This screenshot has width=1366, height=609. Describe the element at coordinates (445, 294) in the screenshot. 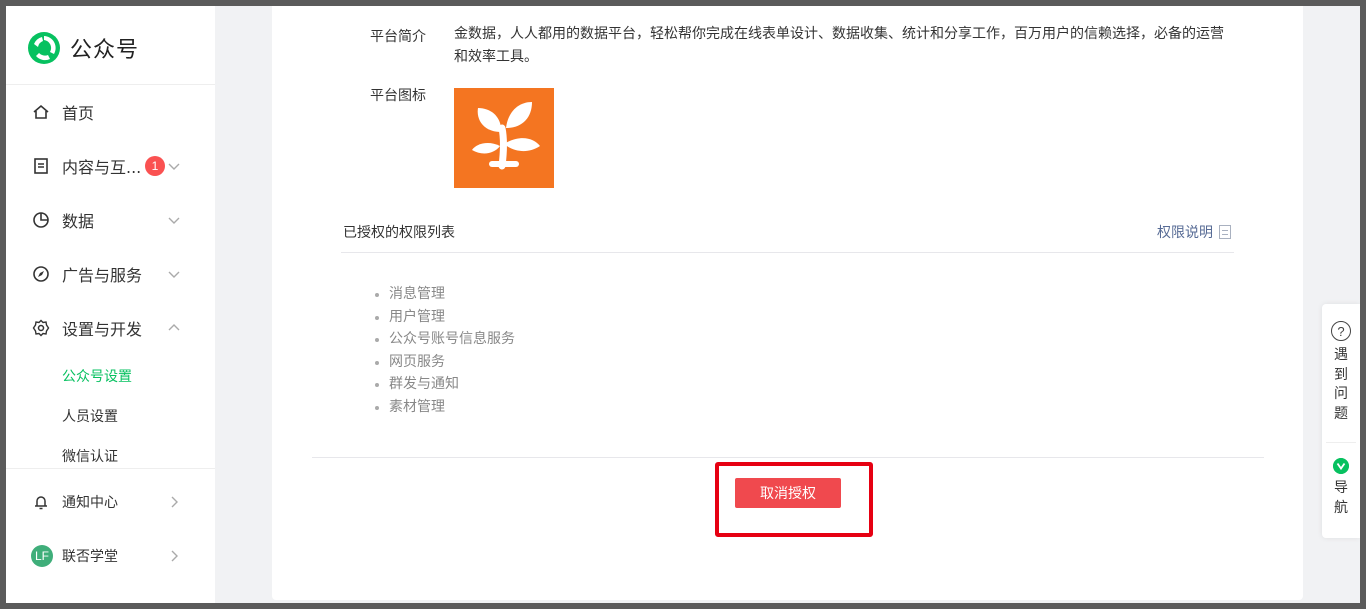

I see `list-item: 消息管理` at that location.